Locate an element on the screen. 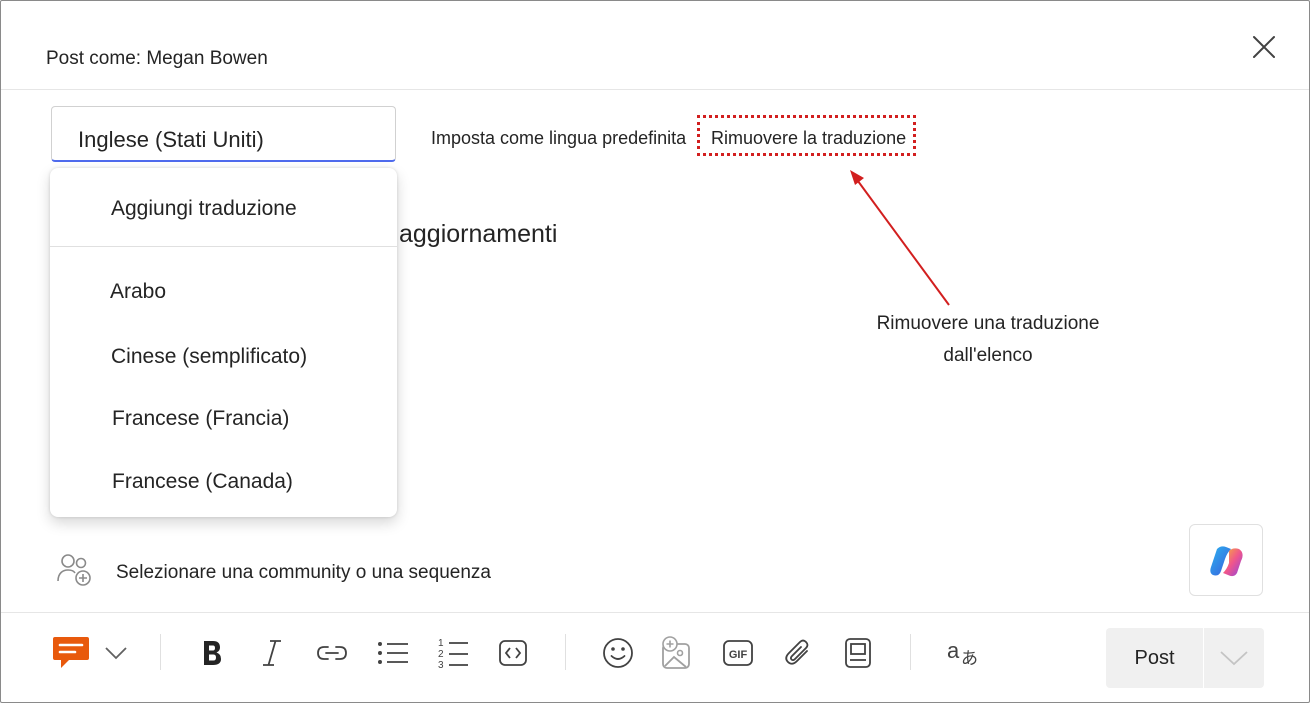 The width and height of the screenshot is (1310, 703). translate-button: a あ is located at coordinates (963, 653).